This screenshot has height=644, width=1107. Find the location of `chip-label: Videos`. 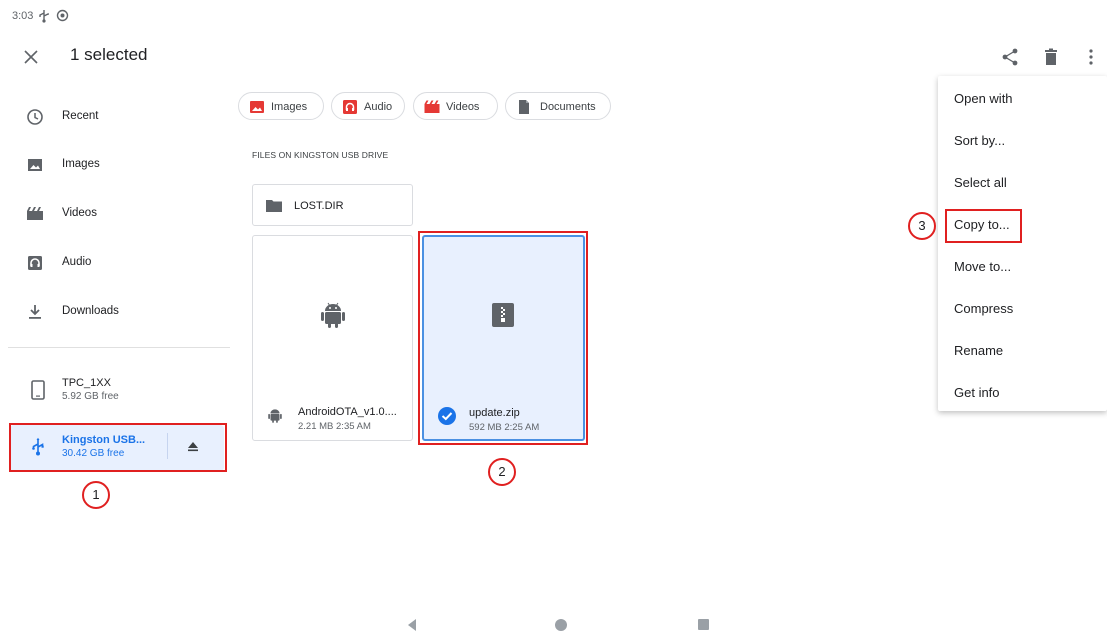

chip-label: Videos is located at coordinates (463, 107).